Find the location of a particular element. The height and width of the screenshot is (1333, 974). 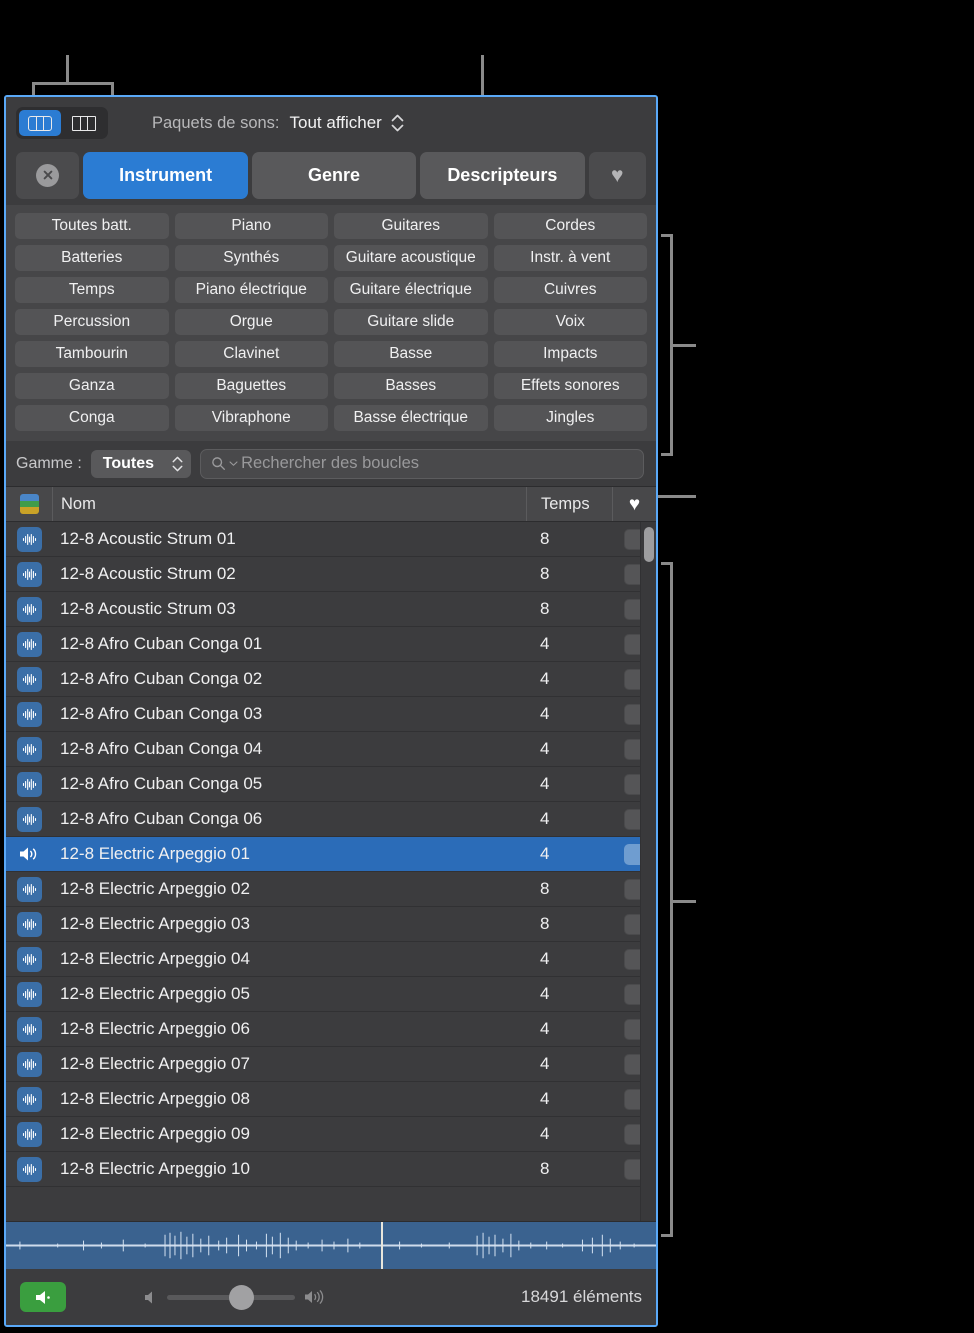

category-tab-bar: Instrument Genre Descripteurs ♥ is located at coordinates (331, 177).